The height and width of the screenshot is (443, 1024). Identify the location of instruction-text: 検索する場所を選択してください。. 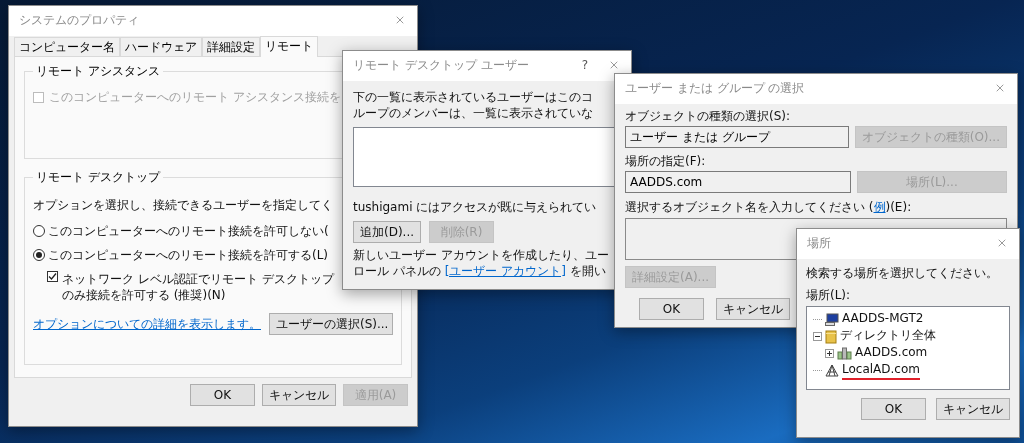
(902, 273).